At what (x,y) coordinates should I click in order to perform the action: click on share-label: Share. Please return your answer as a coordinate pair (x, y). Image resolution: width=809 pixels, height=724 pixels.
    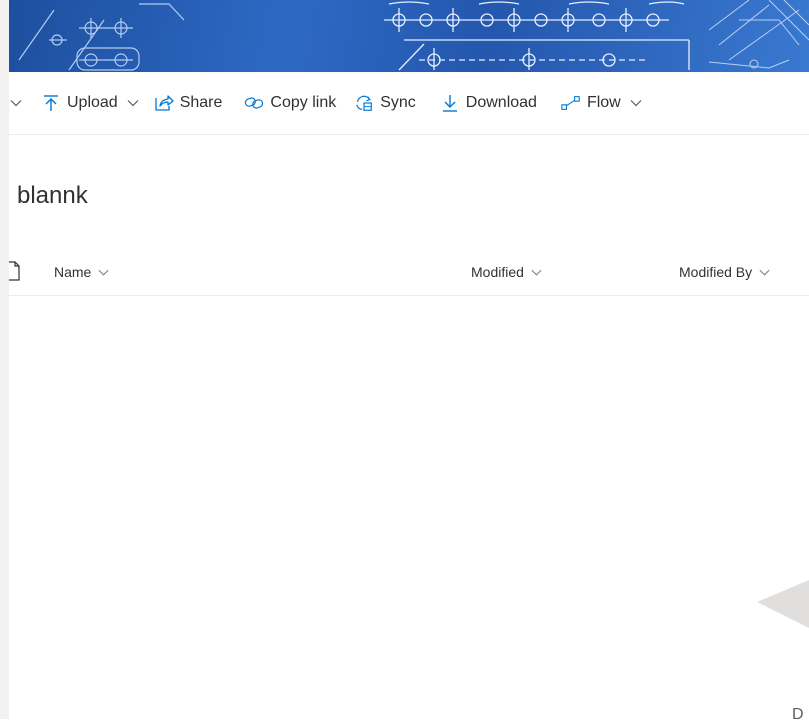
    Looking at the image, I should click on (201, 102).